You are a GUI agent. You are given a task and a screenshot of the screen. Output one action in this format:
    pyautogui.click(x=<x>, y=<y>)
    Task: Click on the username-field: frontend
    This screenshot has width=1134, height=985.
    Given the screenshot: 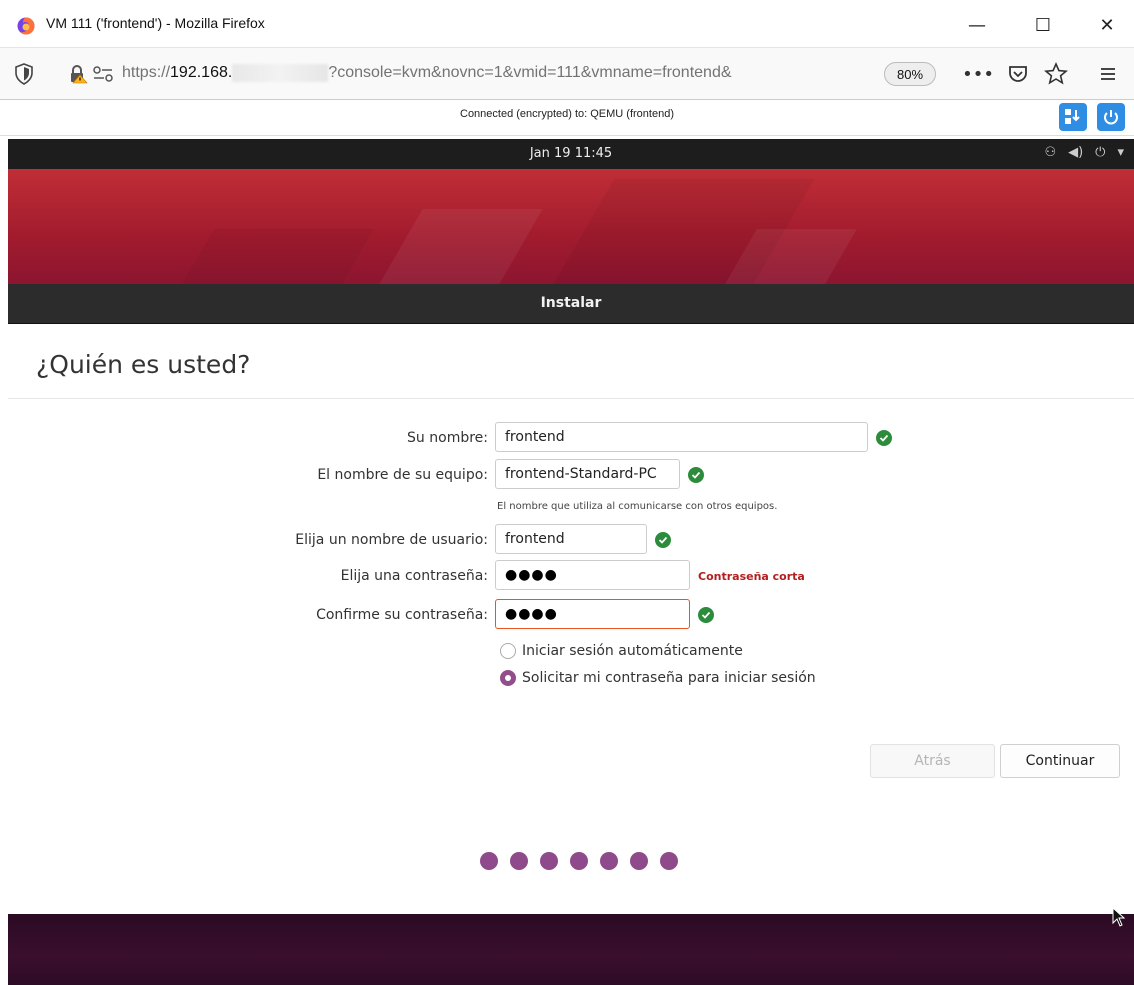 What is the action you would take?
    pyautogui.click(x=571, y=539)
    